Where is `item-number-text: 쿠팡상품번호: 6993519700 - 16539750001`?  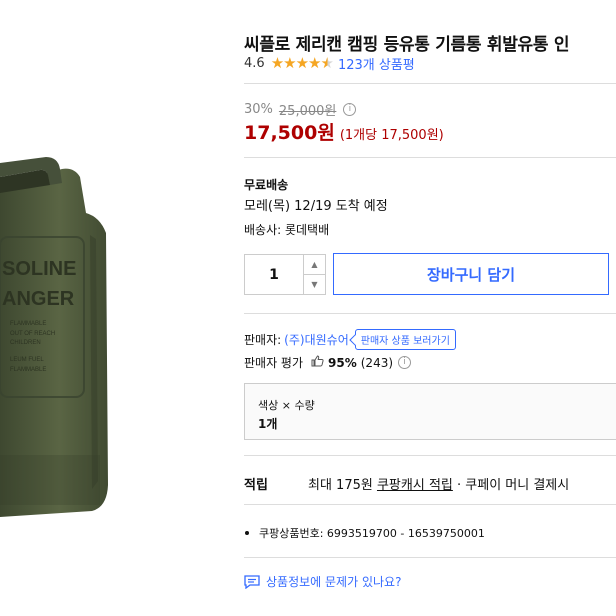
item-number-text: 쿠팡상품번호: 6993519700 - 16539750001 is located at coordinates (372, 533).